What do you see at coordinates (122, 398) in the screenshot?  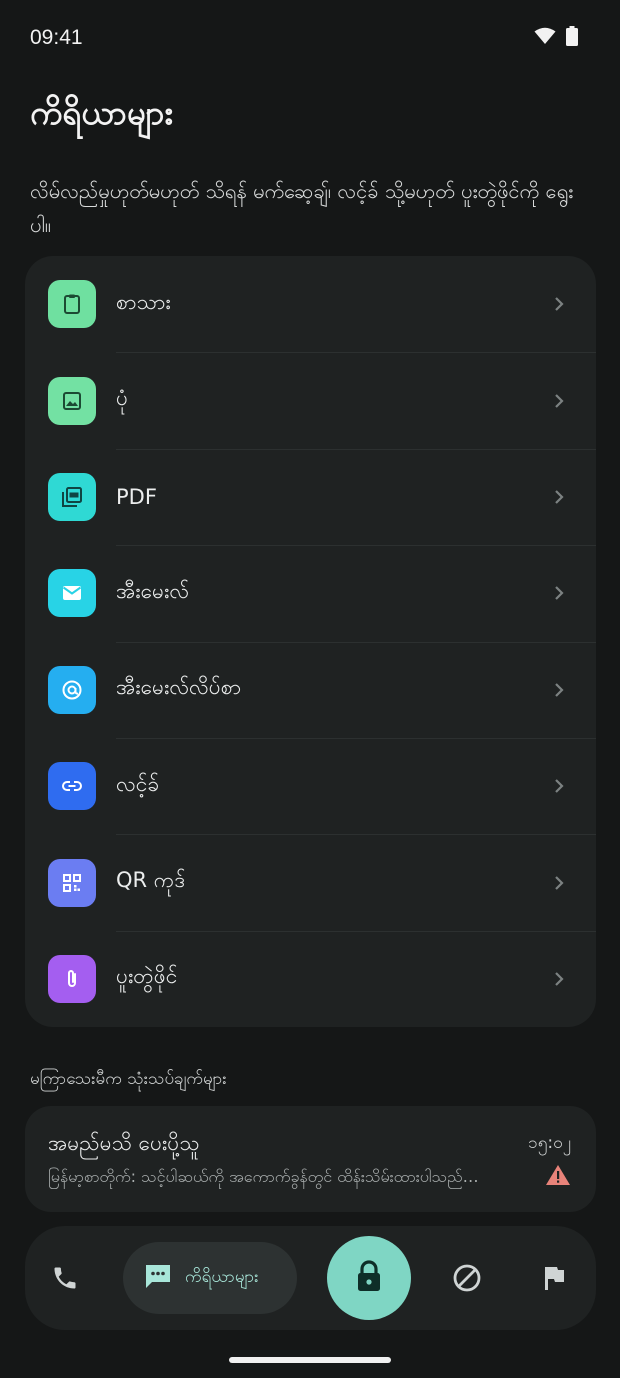 I see `menu-item-label: ပုံ` at bounding box center [122, 398].